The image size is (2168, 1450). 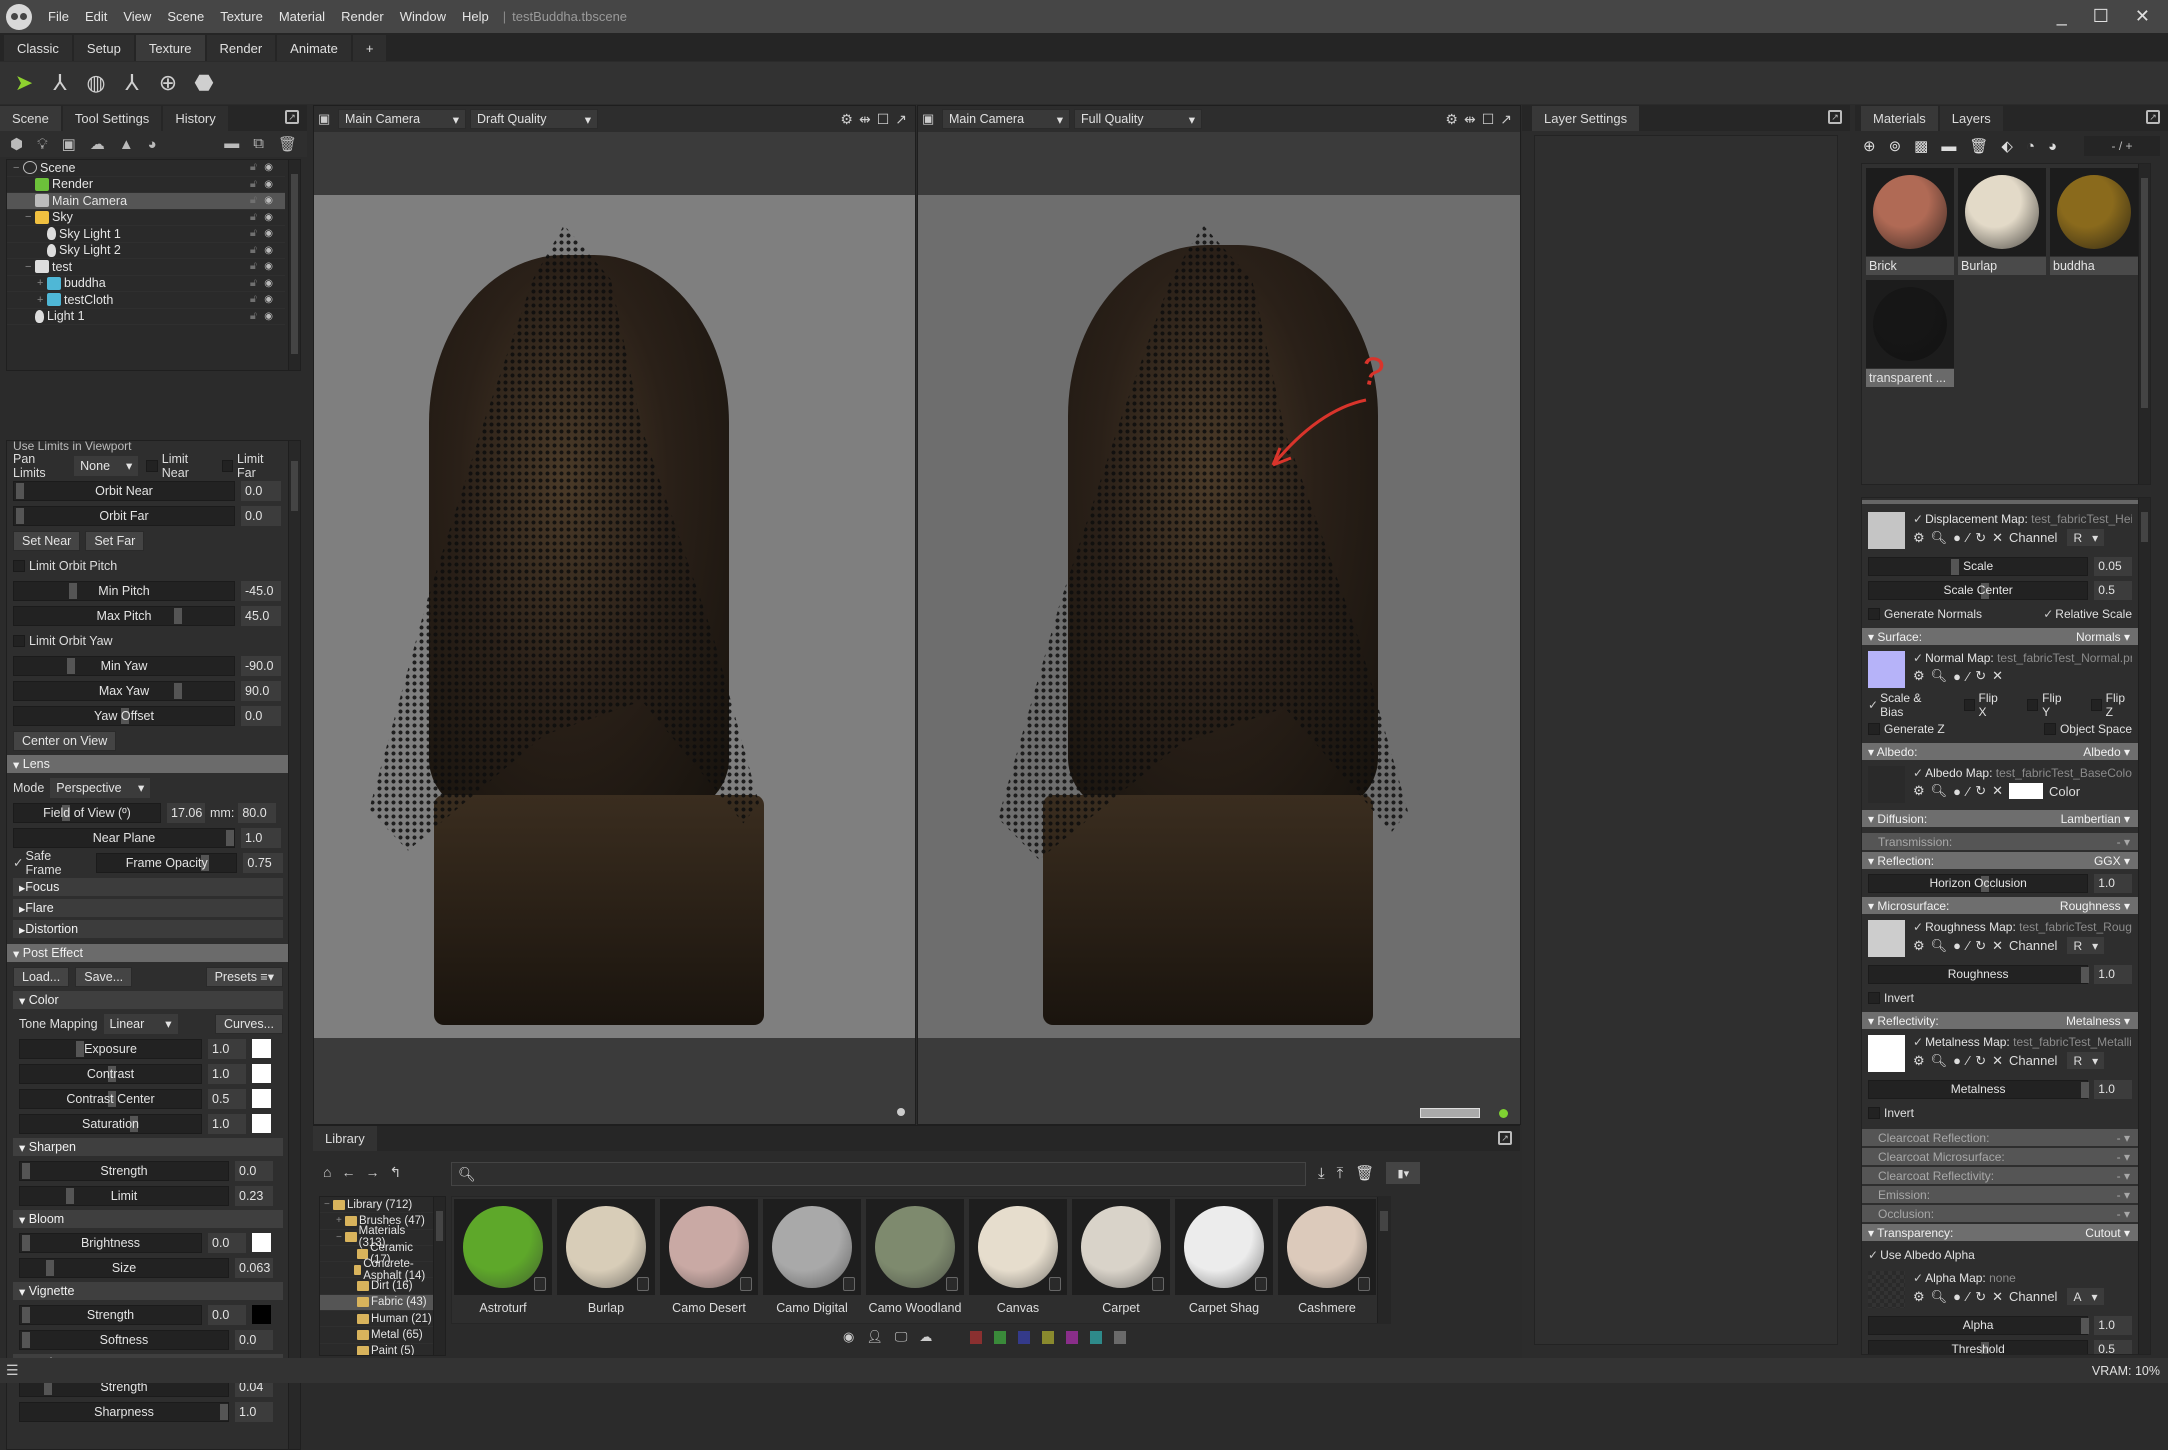 What do you see at coordinates (115, 540) in the screenshot?
I see `set-far-button: Set Far` at bounding box center [115, 540].